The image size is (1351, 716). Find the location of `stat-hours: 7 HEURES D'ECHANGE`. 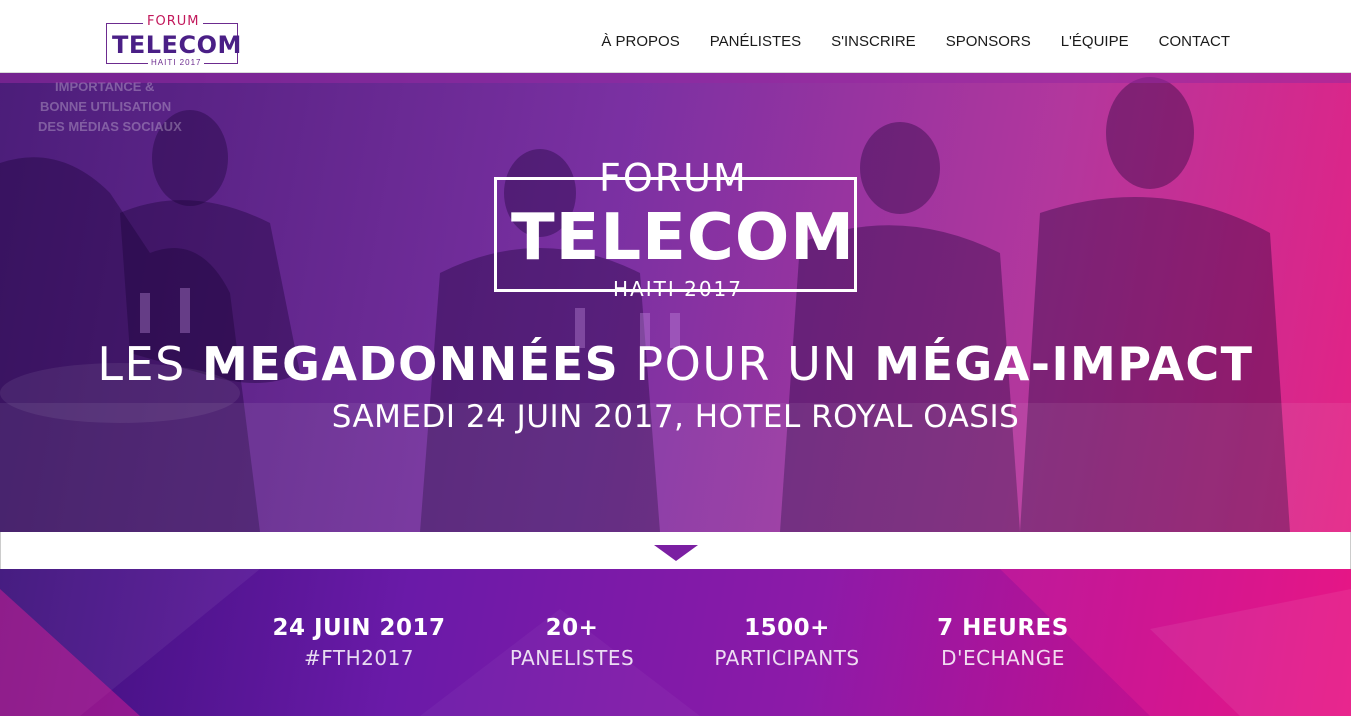

stat-hours: 7 HEURES D'ECHANGE is located at coordinates (1003, 642).